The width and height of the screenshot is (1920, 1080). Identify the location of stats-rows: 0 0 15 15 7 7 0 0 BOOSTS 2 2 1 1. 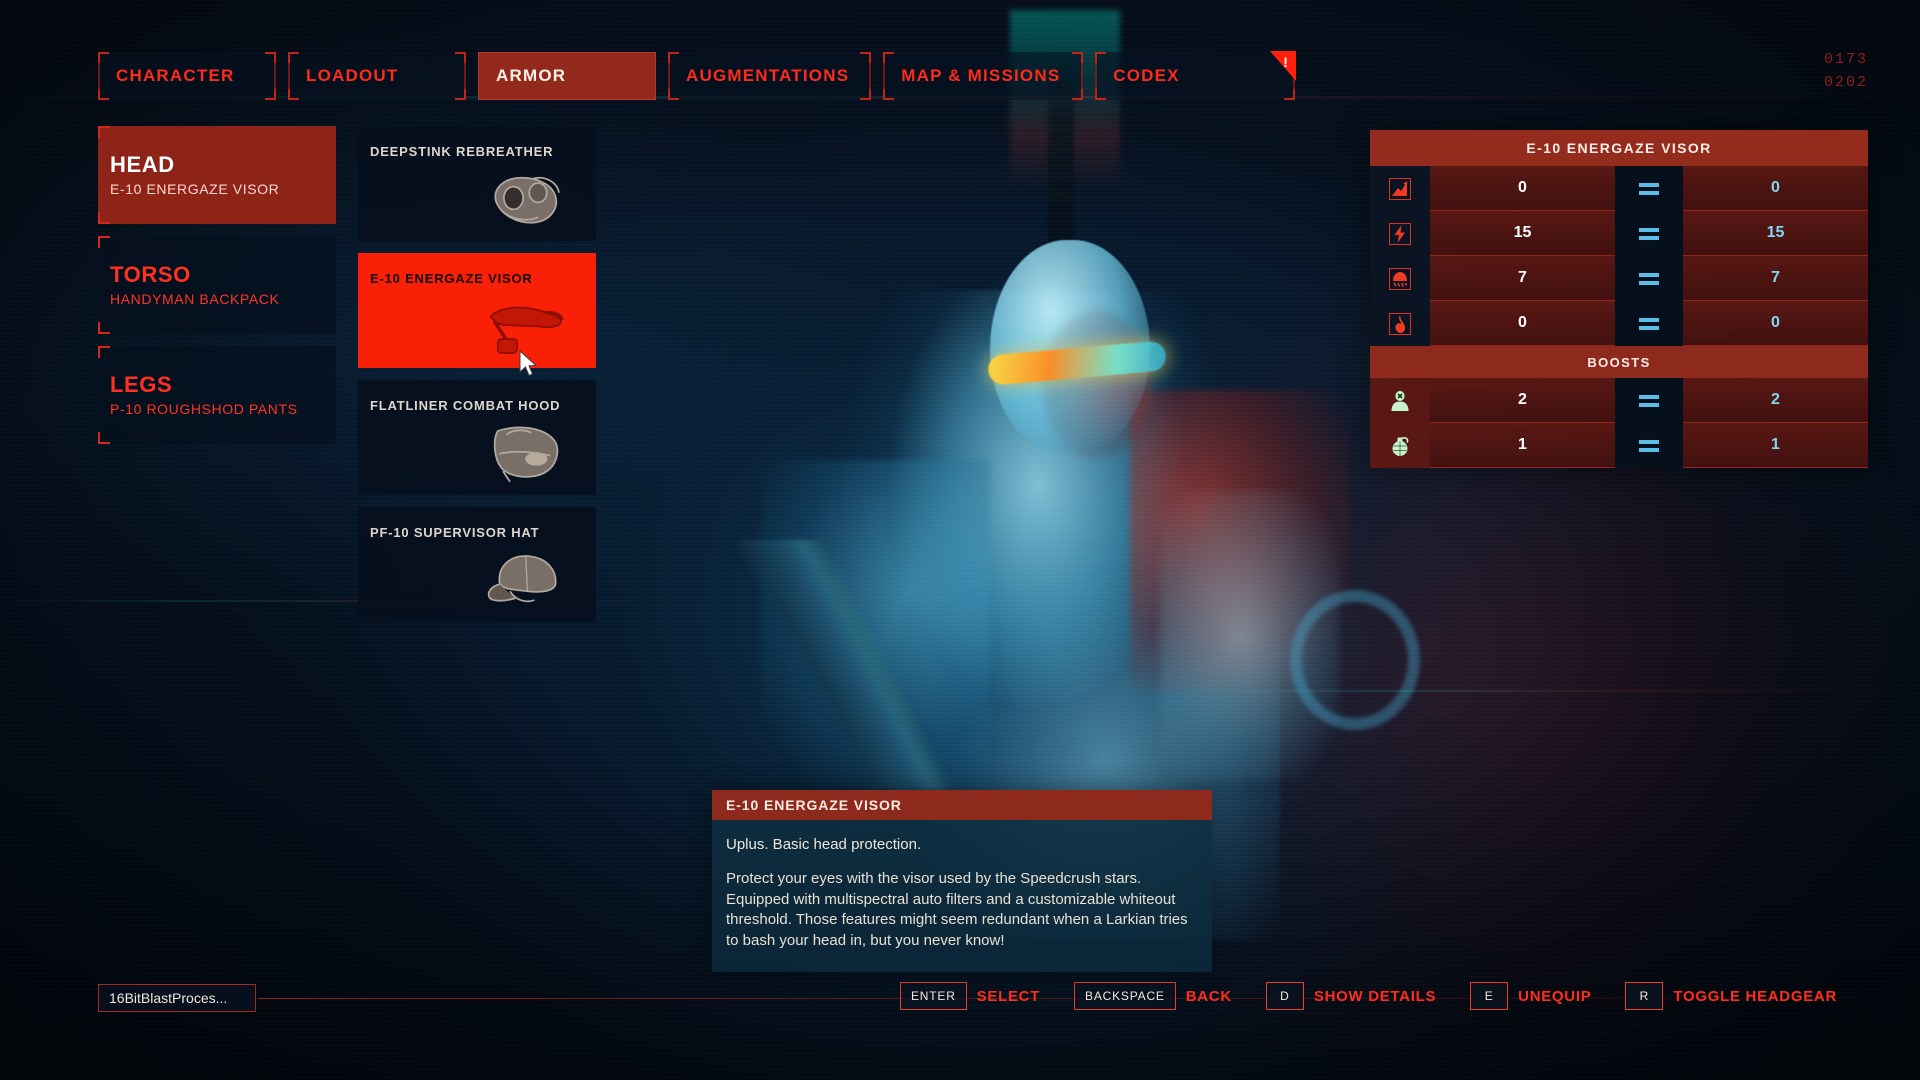
(1619, 317).